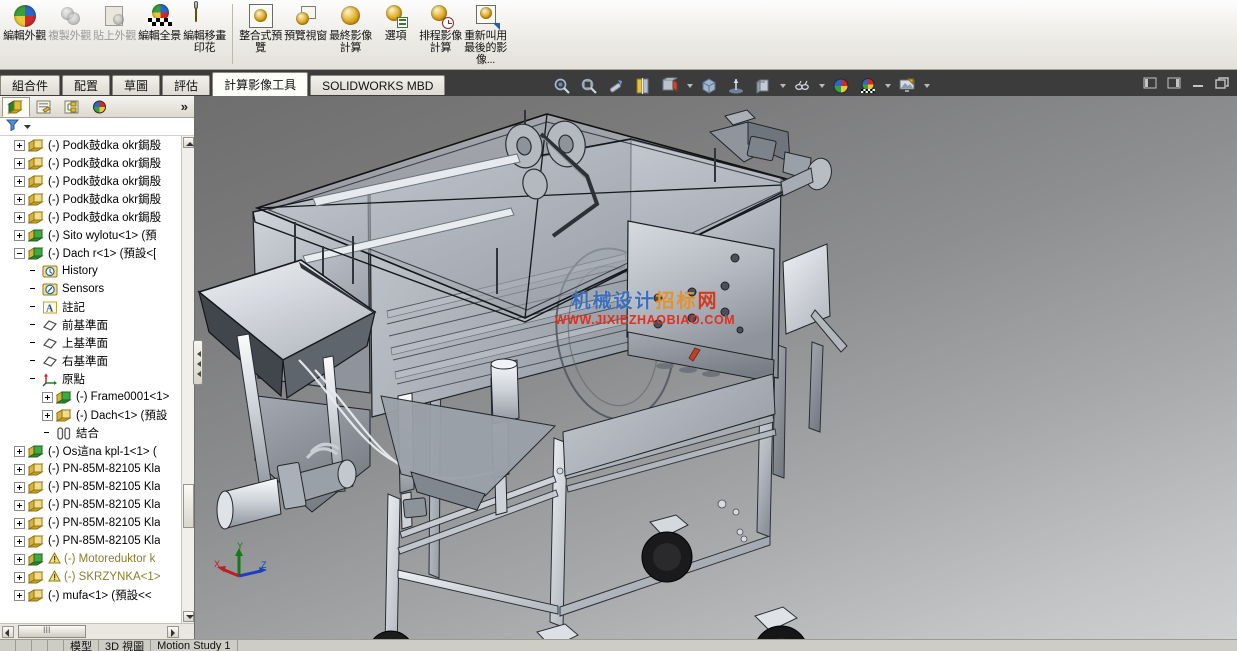 Image resolution: width=1237 pixels, height=651 pixels. Describe the element at coordinates (868, 86) in the screenshot. I see `apply-scene-ball-icon` at that location.